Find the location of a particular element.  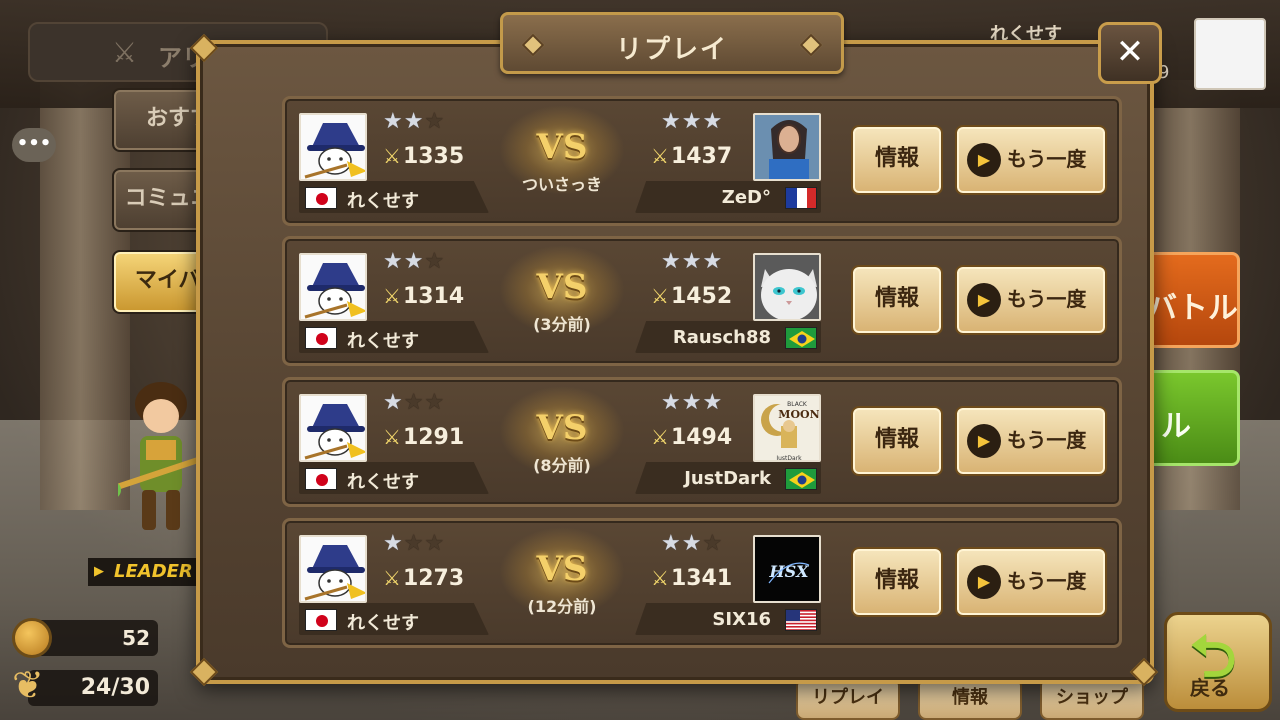

my-rating-value: 1273 is located at coordinates (433, 578).